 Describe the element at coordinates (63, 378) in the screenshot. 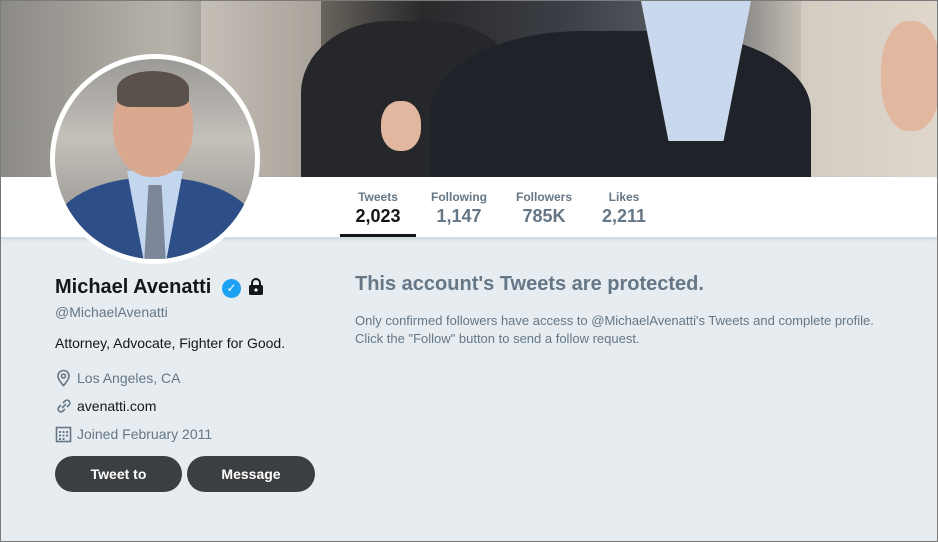

I see `location-pin-icon` at that location.